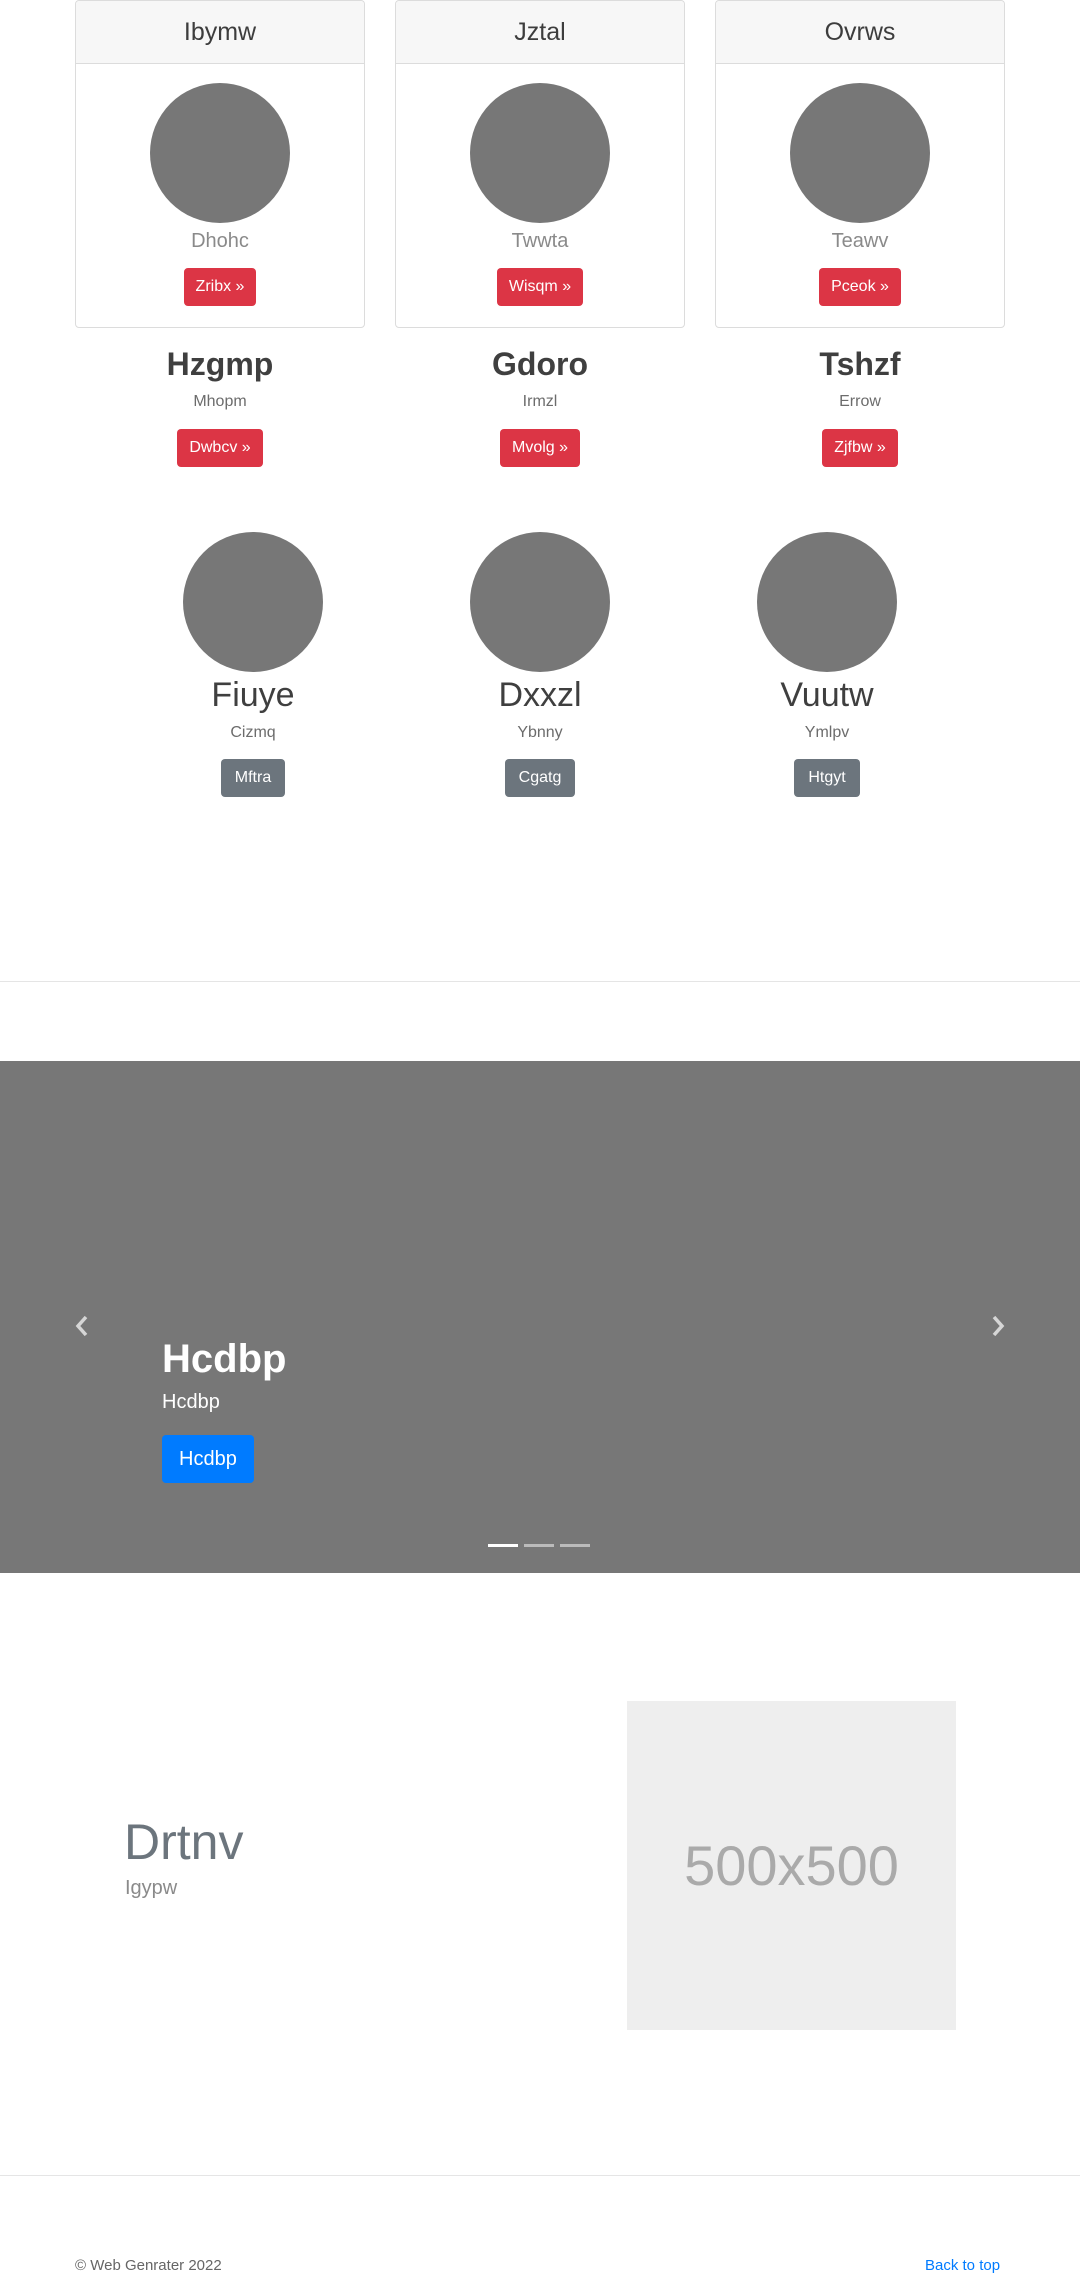 Image resolution: width=1080 pixels, height=2280 pixels. What do you see at coordinates (253, 695) in the screenshot?
I see `profile-name: Fiuye` at bounding box center [253, 695].